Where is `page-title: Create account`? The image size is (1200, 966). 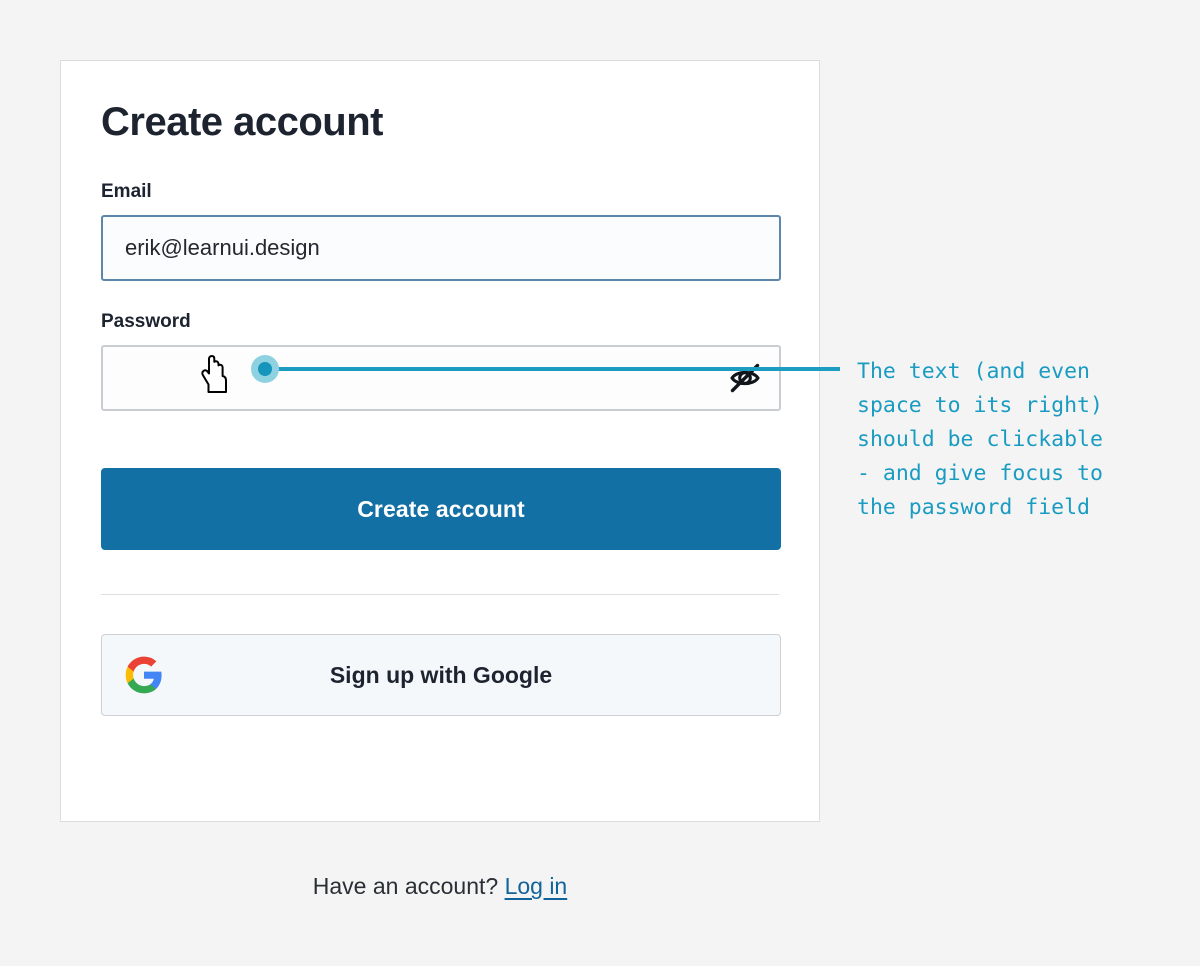
page-title: Create account is located at coordinates (242, 122).